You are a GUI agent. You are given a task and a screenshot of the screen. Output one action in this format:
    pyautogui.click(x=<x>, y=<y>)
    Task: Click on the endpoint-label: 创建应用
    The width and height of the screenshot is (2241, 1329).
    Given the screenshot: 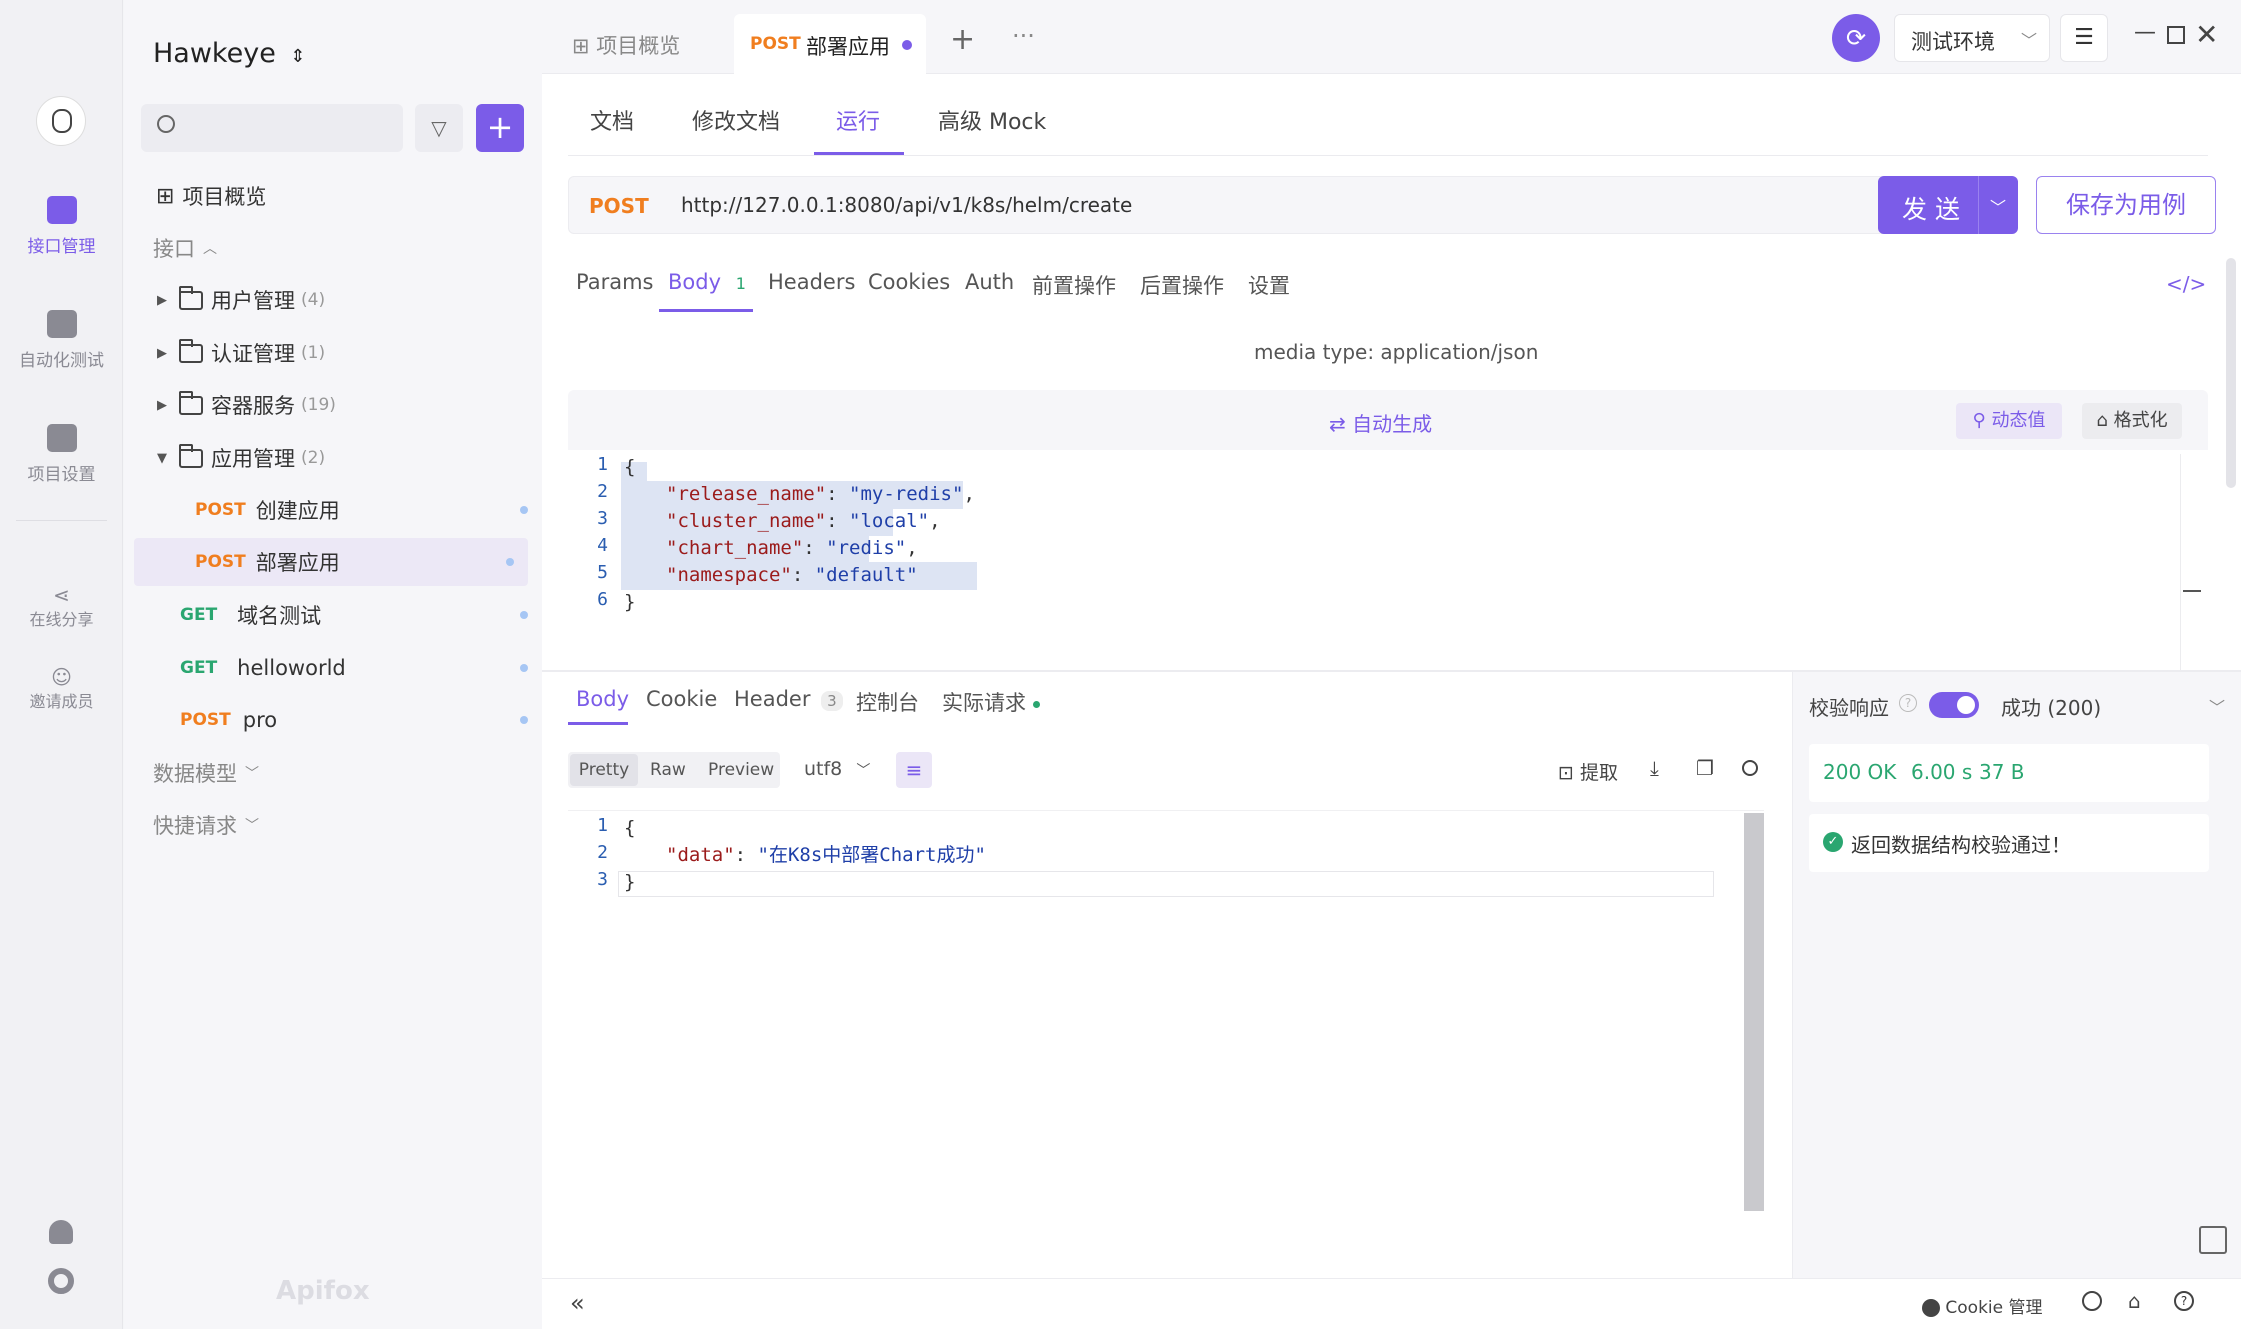 What is the action you would take?
    pyautogui.click(x=297, y=511)
    